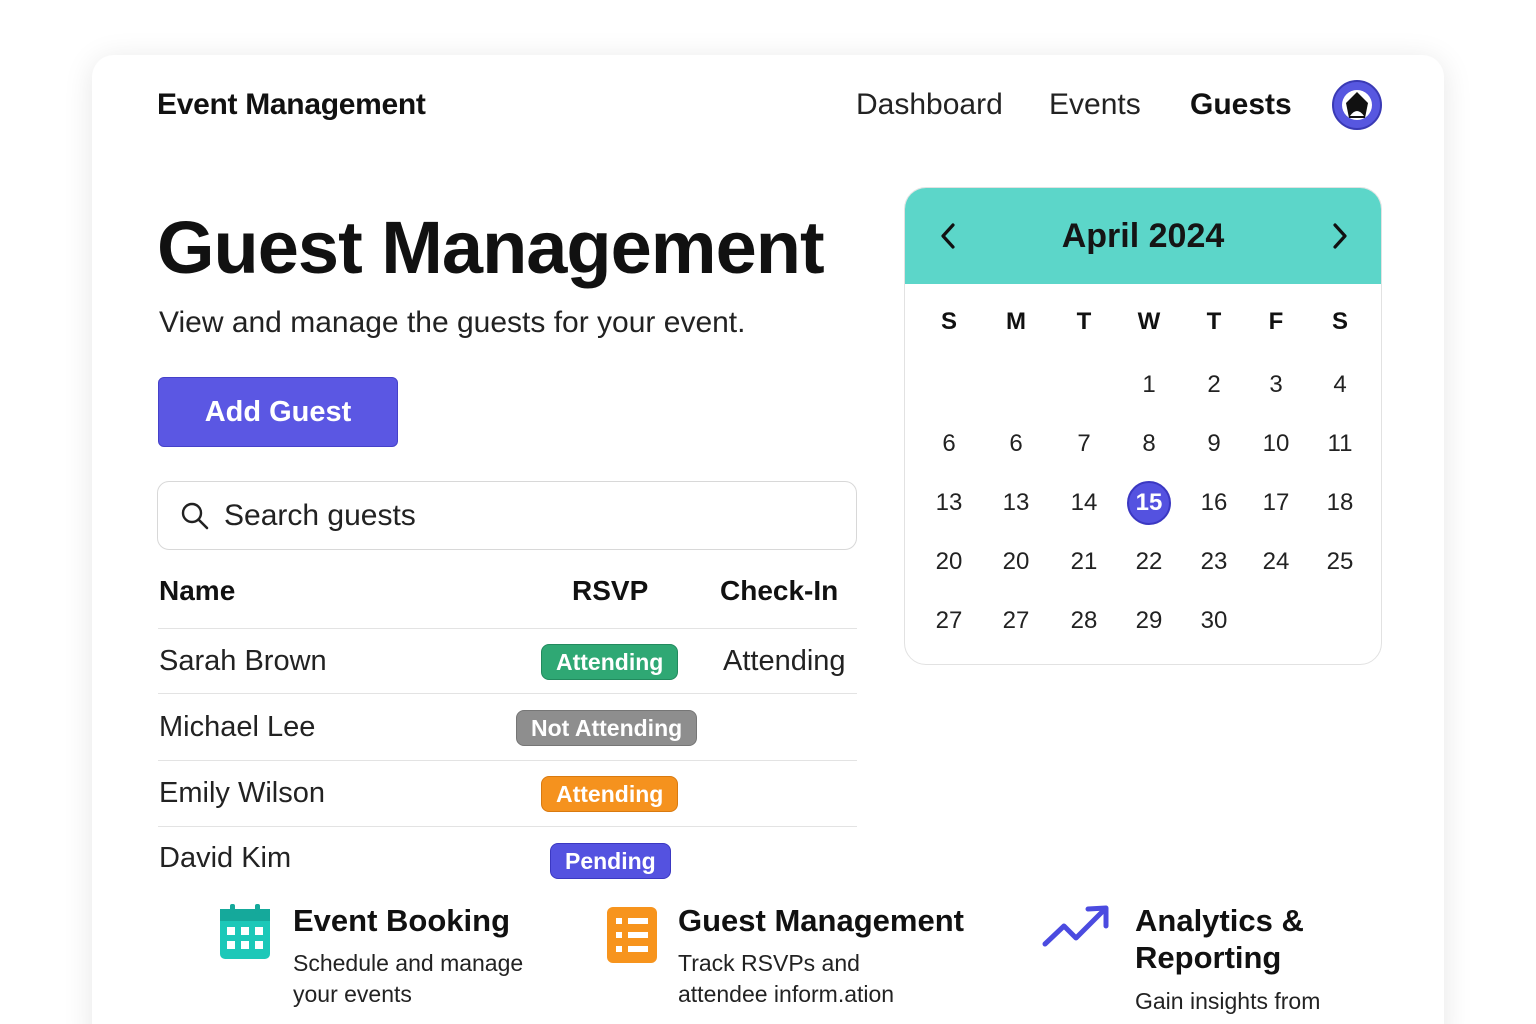 The image size is (1536, 1024). Describe the element at coordinates (1149, 321) in the screenshot. I see `weekday-label: W` at that location.